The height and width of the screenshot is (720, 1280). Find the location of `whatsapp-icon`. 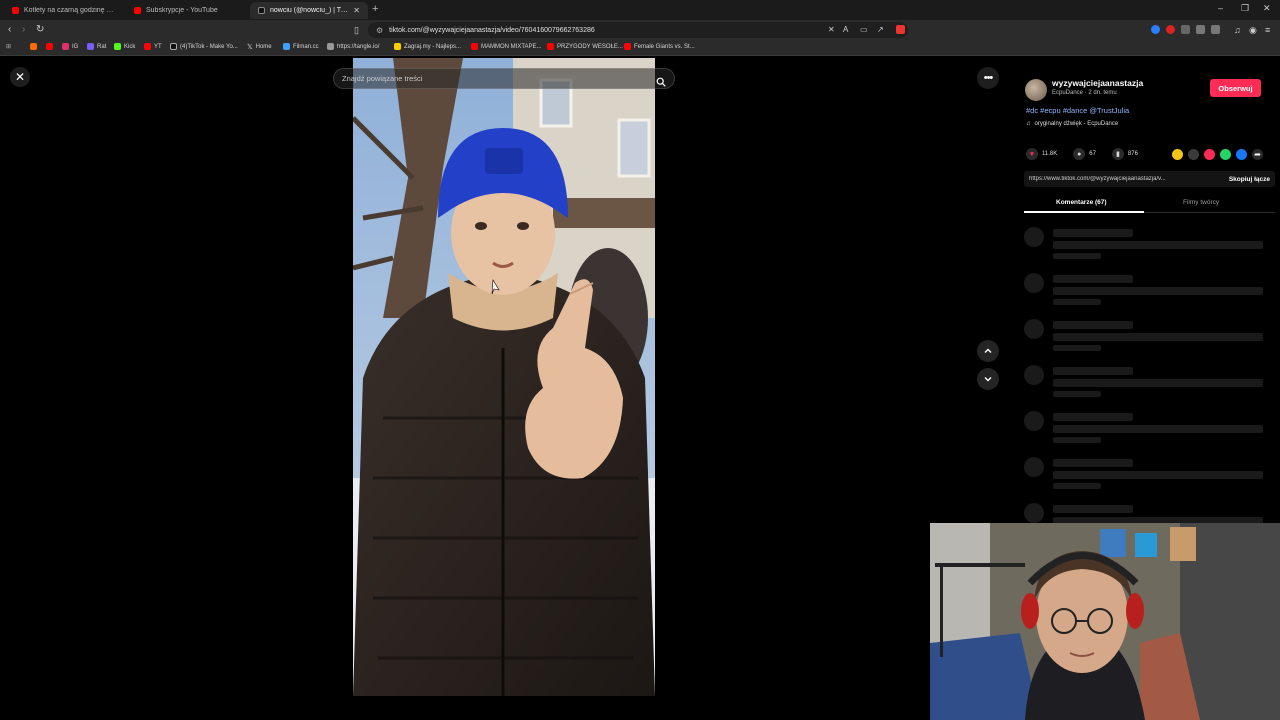

whatsapp-icon is located at coordinates (1225, 154).